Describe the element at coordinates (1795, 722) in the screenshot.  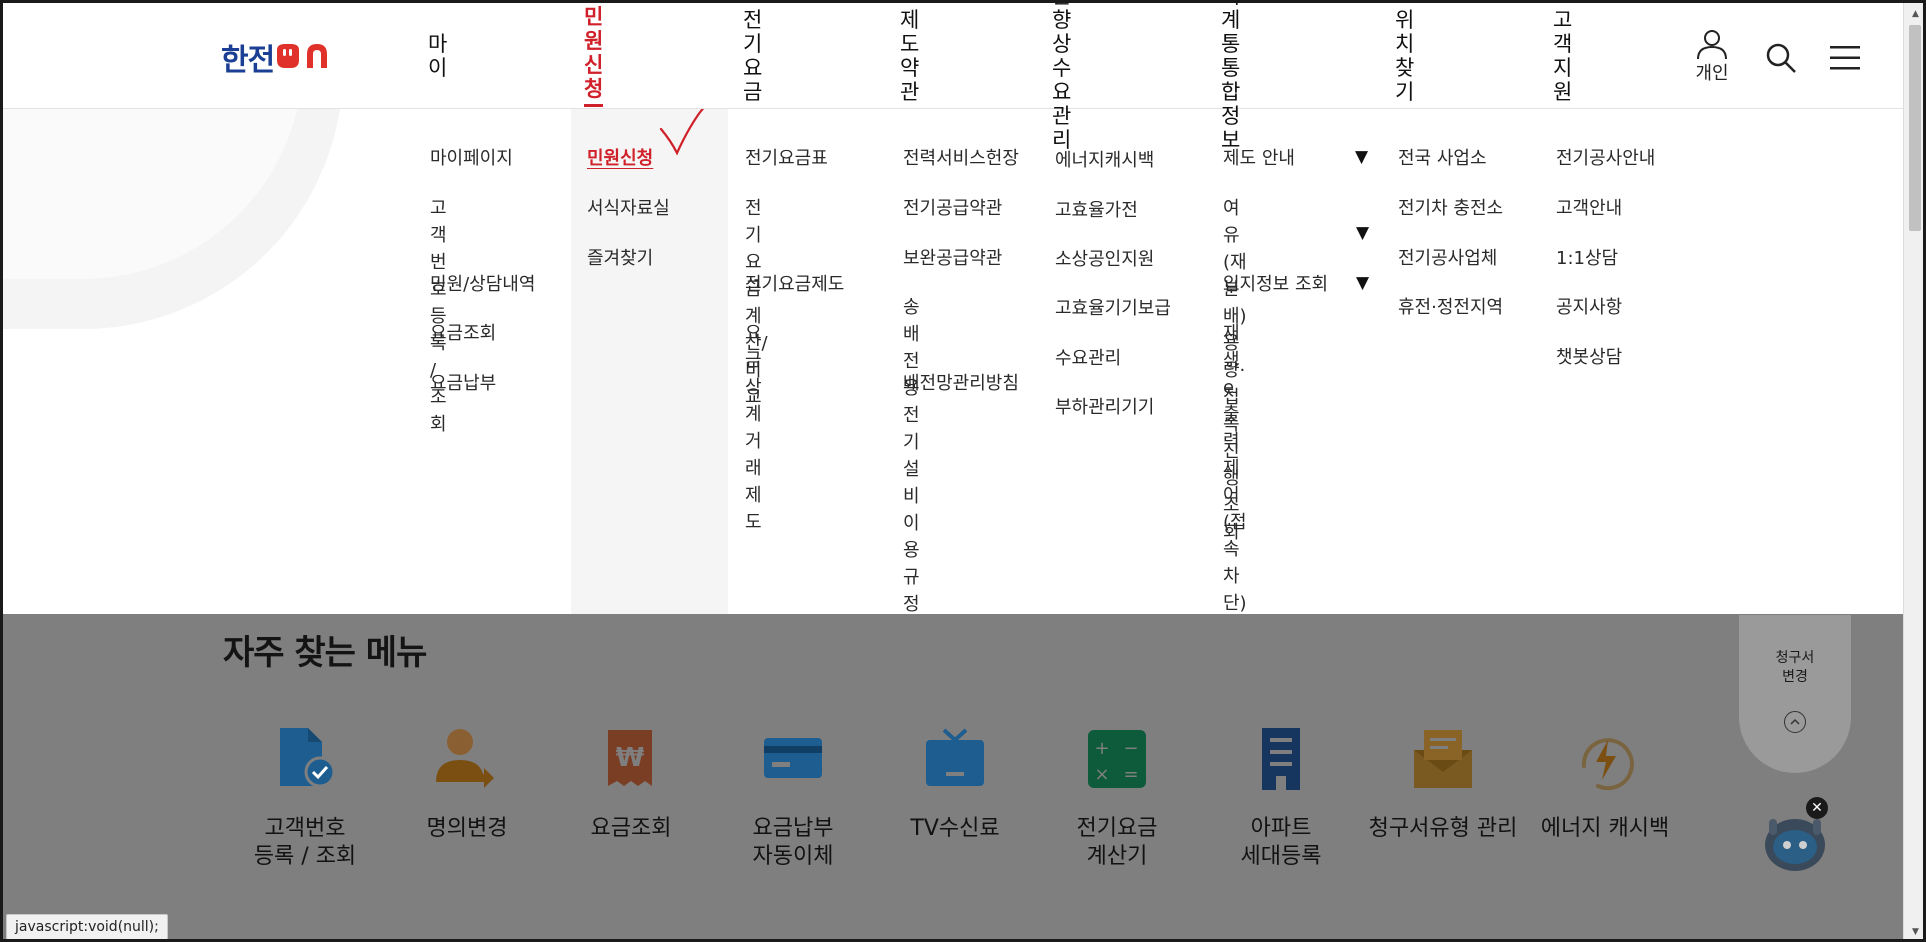
I see `chevron-up-icon` at that location.